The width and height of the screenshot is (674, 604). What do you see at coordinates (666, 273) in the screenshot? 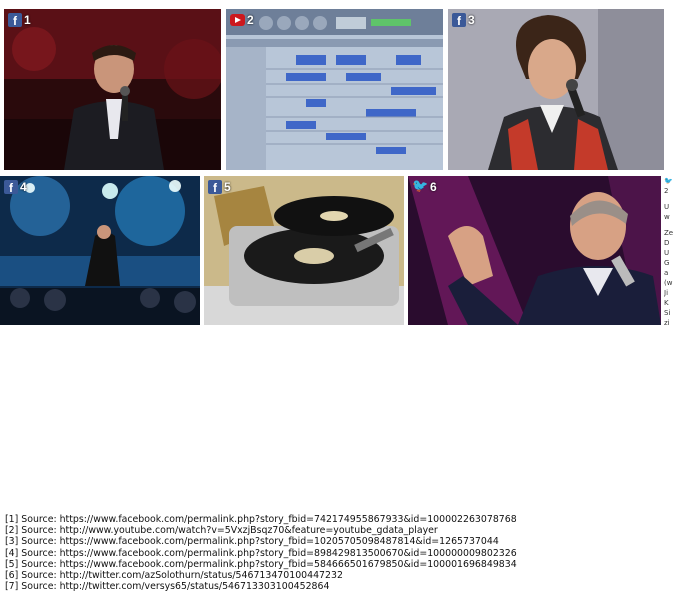
I see `tweet-text-fragment: a` at bounding box center [666, 273].